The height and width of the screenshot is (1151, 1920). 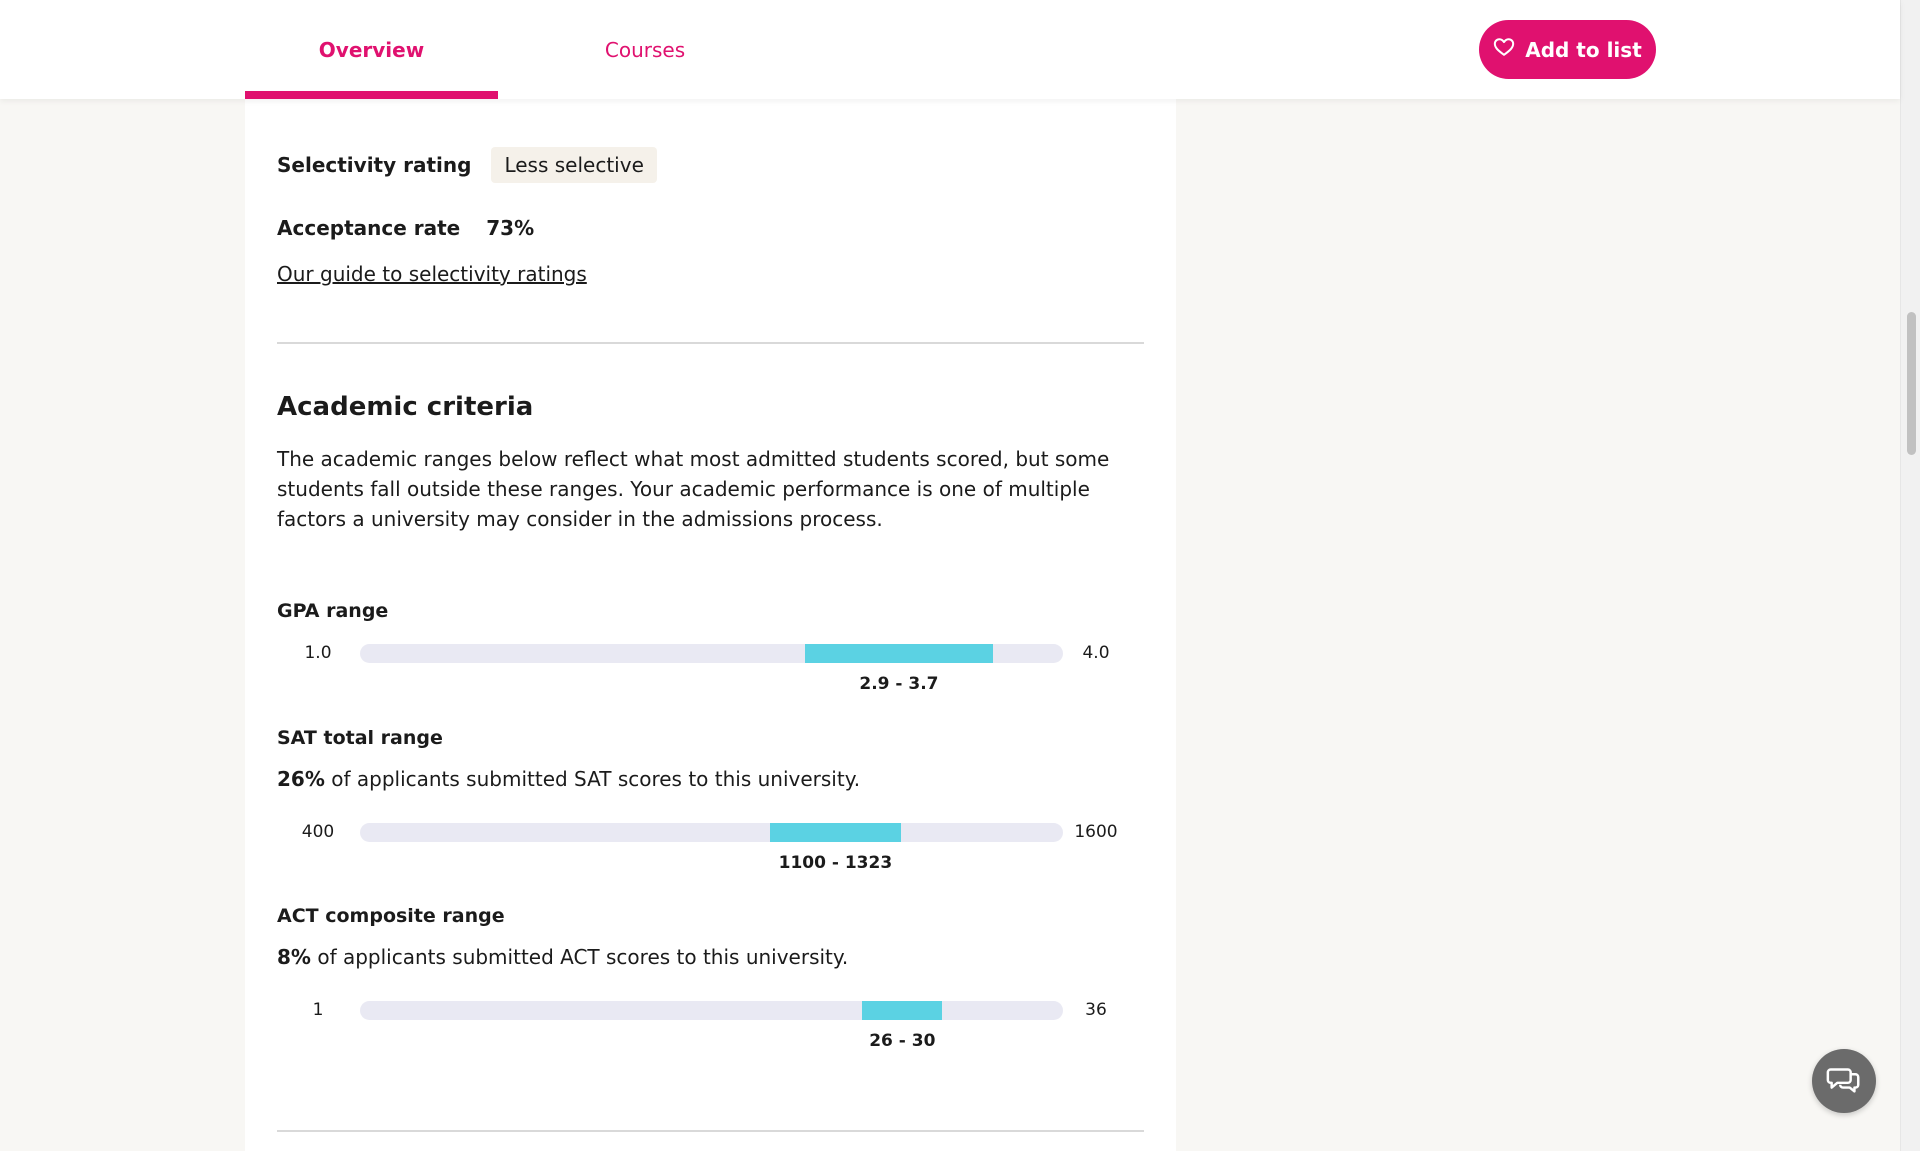 I want to click on scrollbar-thumb, so click(x=1911, y=383).